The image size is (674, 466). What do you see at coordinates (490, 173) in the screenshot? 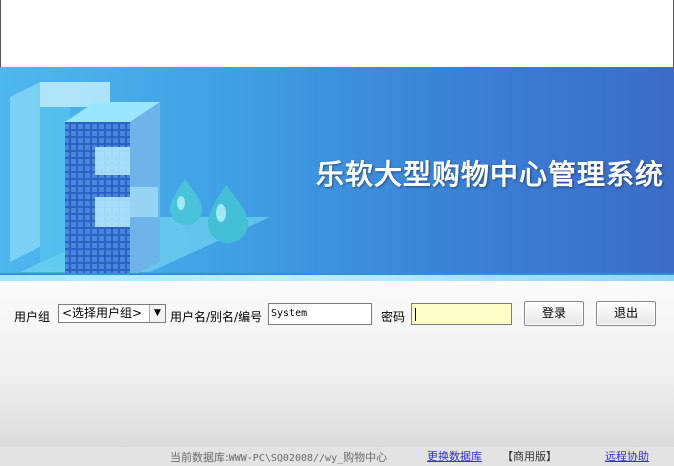
I see `app-title: 乐软大型购物中心管理系统` at bounding box center [490, 173].